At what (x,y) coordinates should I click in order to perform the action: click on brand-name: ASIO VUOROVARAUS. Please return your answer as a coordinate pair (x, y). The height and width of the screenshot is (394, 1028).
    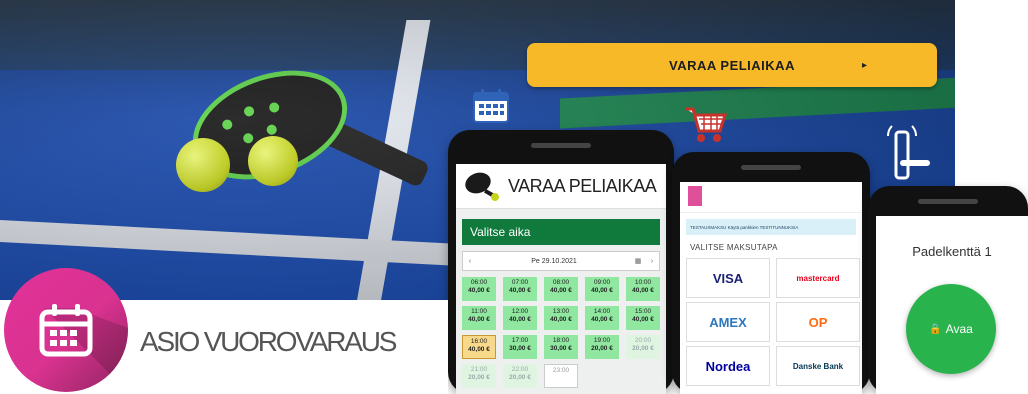
    Looking at the image, I should click on (268, 341).